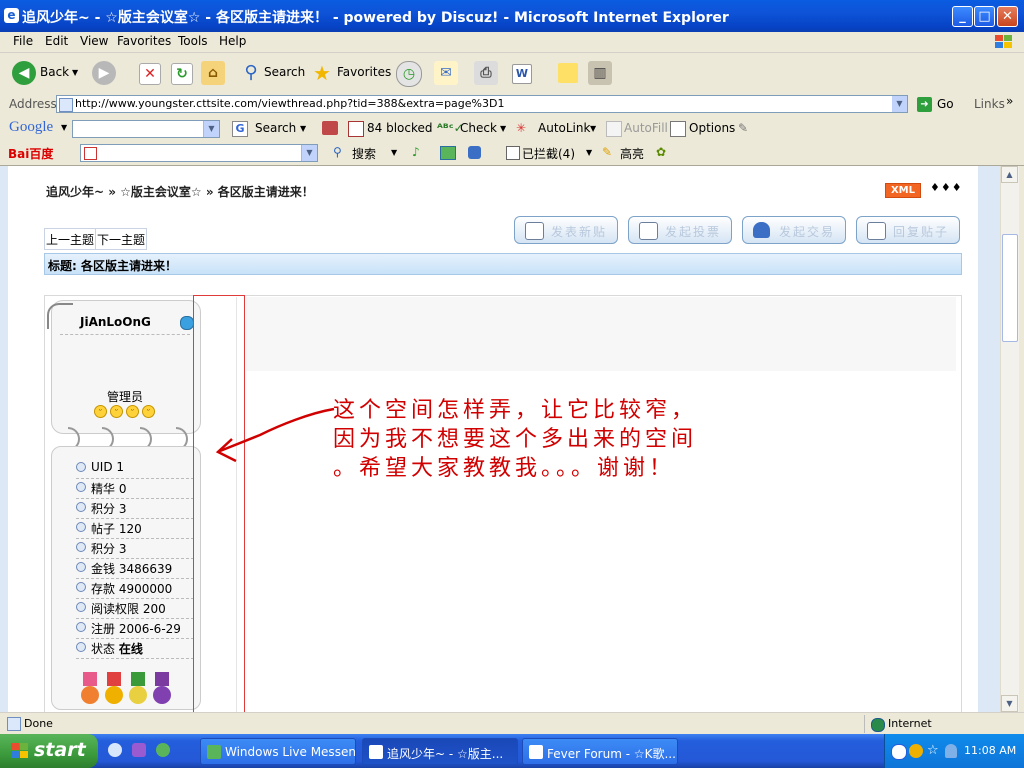  I want to click on history-icon: ◷, so click(409, 74).